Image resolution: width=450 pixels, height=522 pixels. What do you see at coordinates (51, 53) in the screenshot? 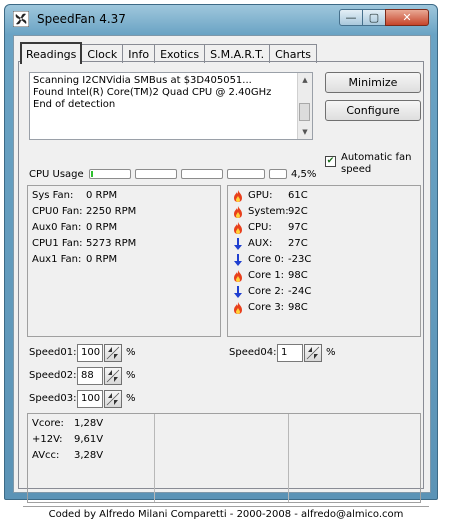
I see `tab-readings: Readings` at bounding box center [51, 53].